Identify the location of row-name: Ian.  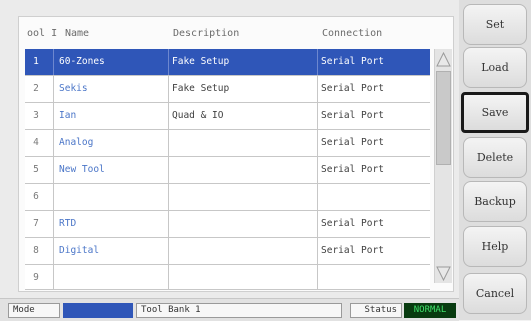
(68, 115).